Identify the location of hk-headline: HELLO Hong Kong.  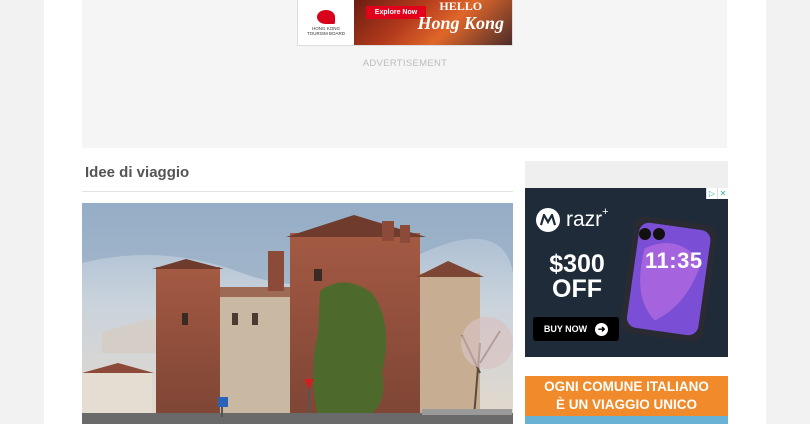
(460, 16).